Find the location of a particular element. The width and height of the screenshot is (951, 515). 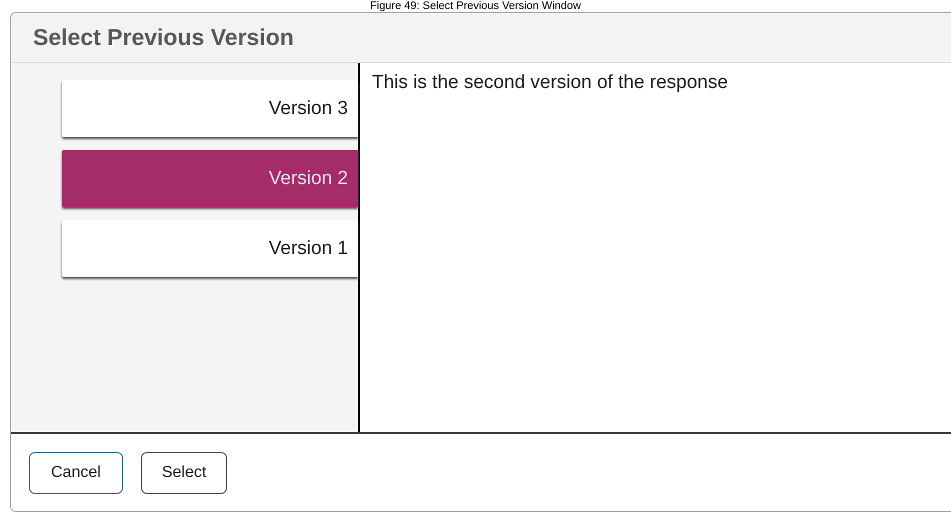

preview-text: This is the second version of the response is located at coordinates (550, 83).